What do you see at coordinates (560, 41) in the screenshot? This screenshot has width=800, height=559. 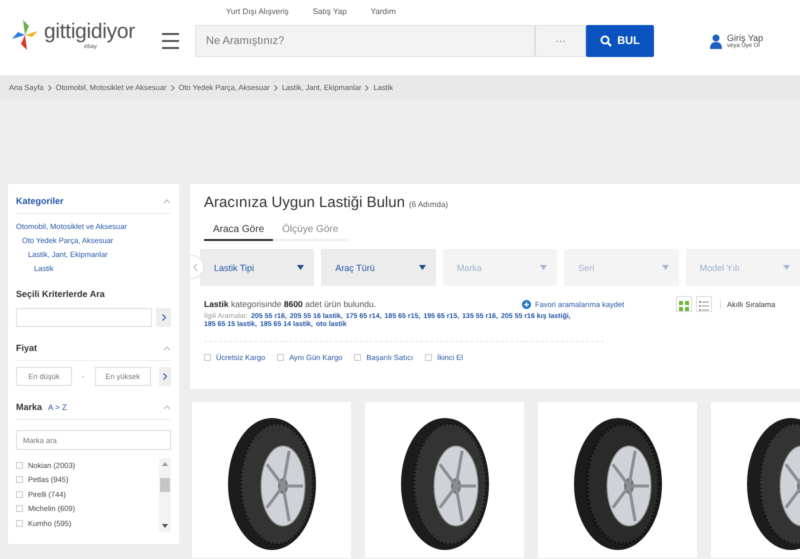 I see `more-button: ···` at bounding box center [560, 41].